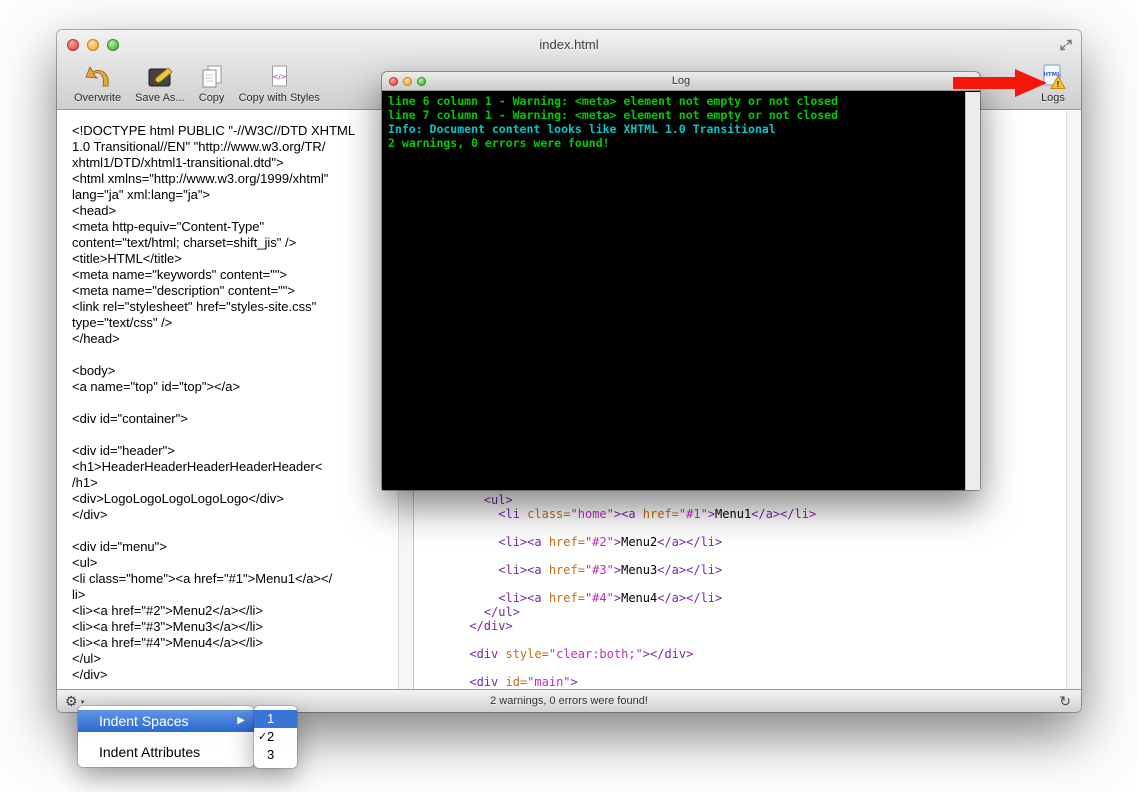 The image size is (1138, 792). I want to click on titlebar: index.html, so click(569, 45).